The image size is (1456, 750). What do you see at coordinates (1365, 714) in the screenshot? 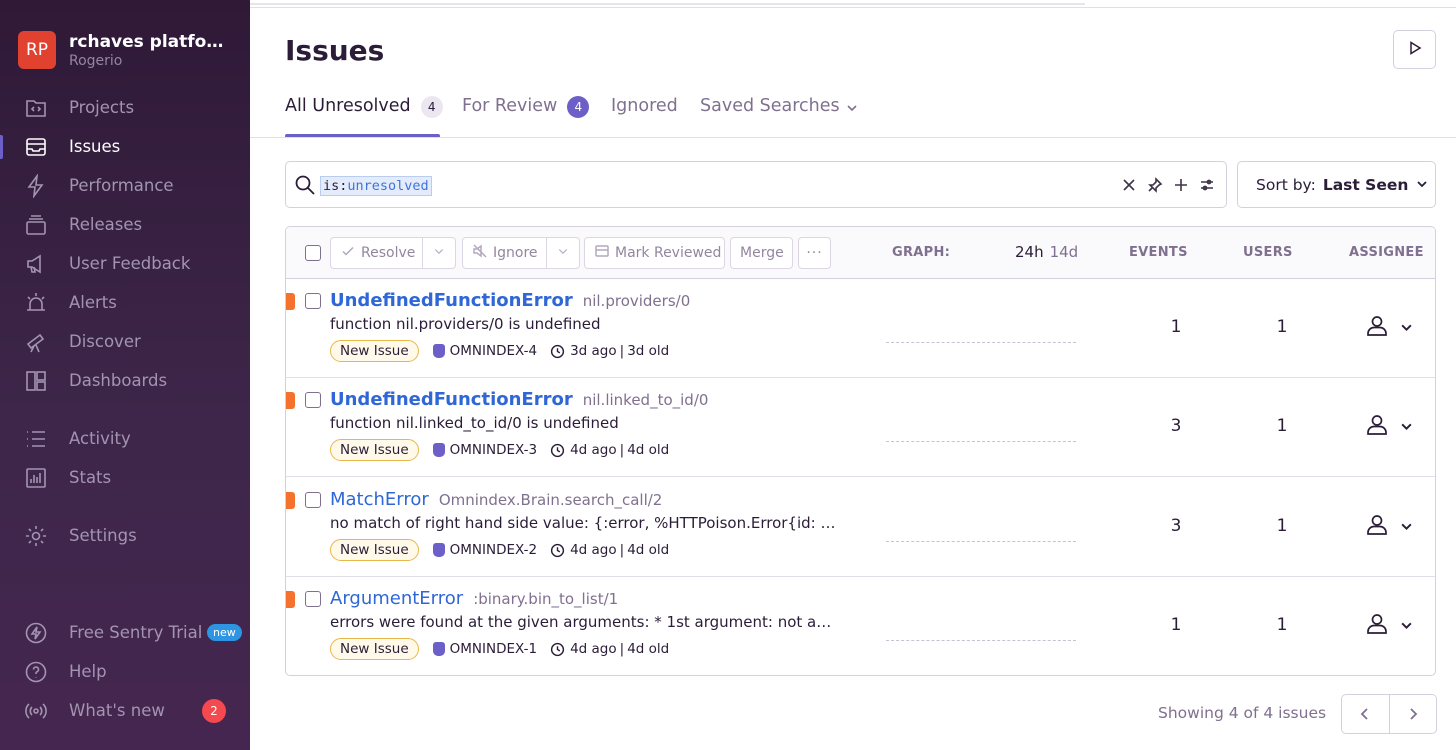
I see `previous-page-button` at bounding box center [1365, 714].